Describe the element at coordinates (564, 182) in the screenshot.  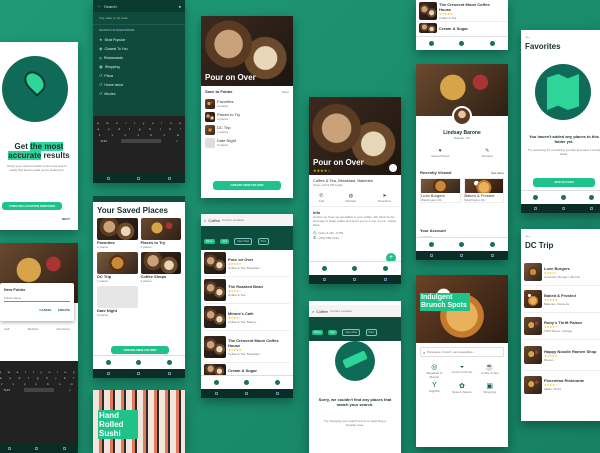
I see `add-places-button: Add places` at that location.